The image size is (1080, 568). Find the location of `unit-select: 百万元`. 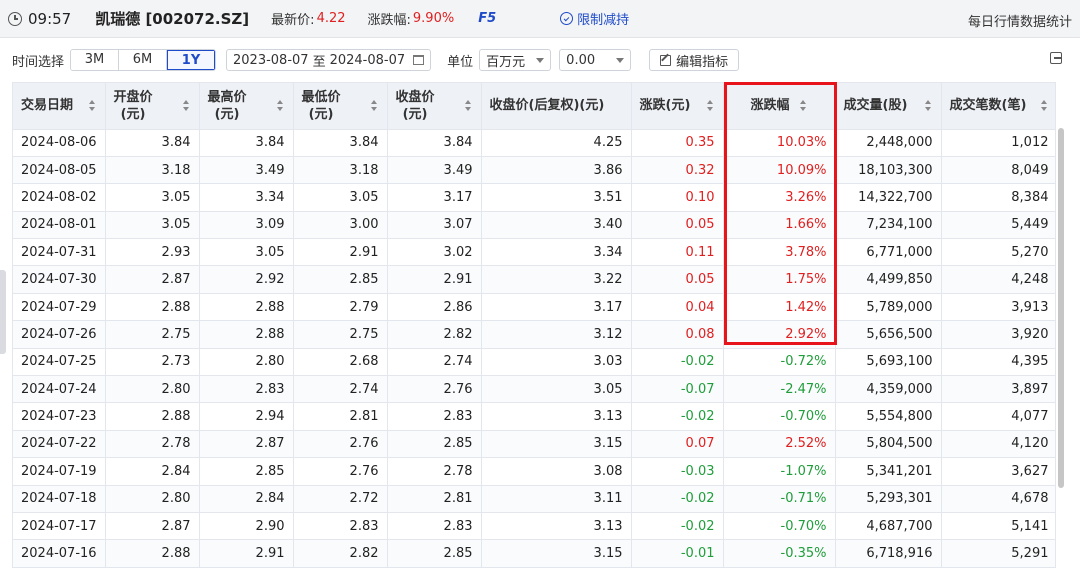

unit-select: 百万元 is located at coordinates (515, 60).